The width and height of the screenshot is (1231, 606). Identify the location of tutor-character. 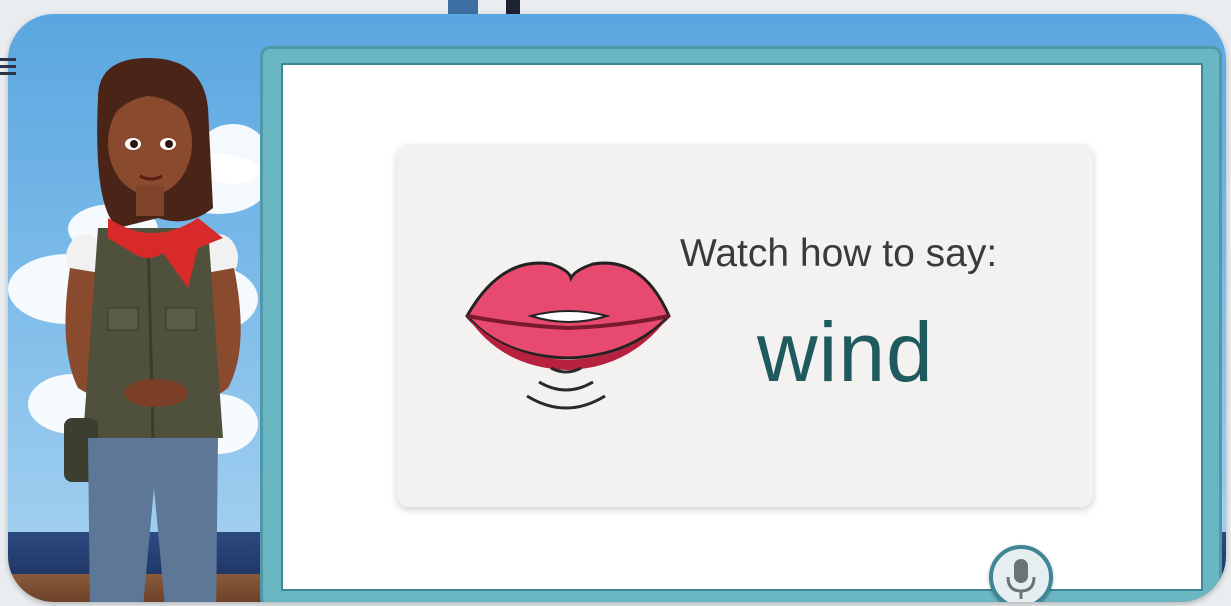
(152, 330).